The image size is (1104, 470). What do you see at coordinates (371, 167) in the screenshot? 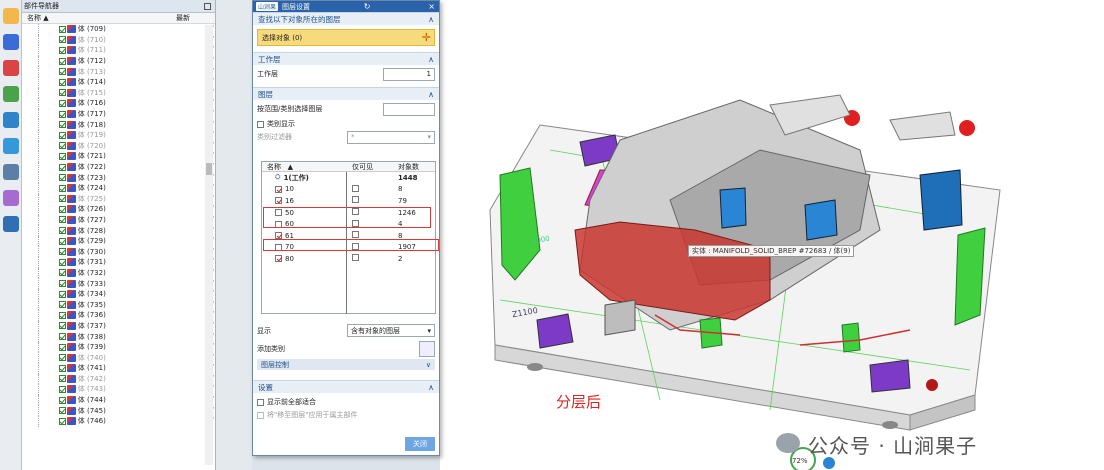
I see `column-visible-only: 仅可见` at bounding box center [371, 167].